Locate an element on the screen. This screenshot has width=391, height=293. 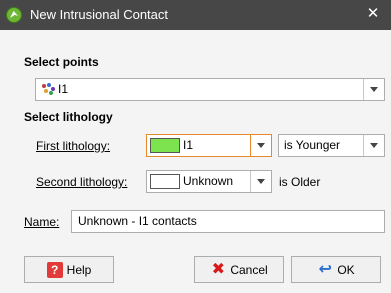
ok-button-label: OK is located at coordinates (346, 269).